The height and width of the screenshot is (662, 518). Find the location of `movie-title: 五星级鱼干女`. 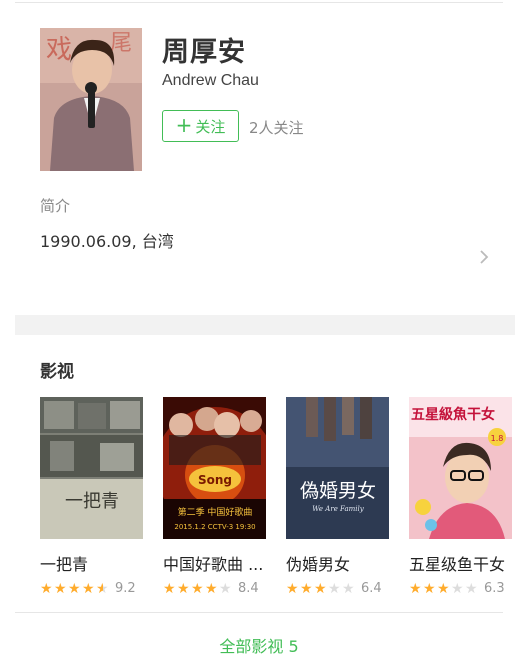

movie-title: 五星级鱼干女 is located at coordinates (460, 563).